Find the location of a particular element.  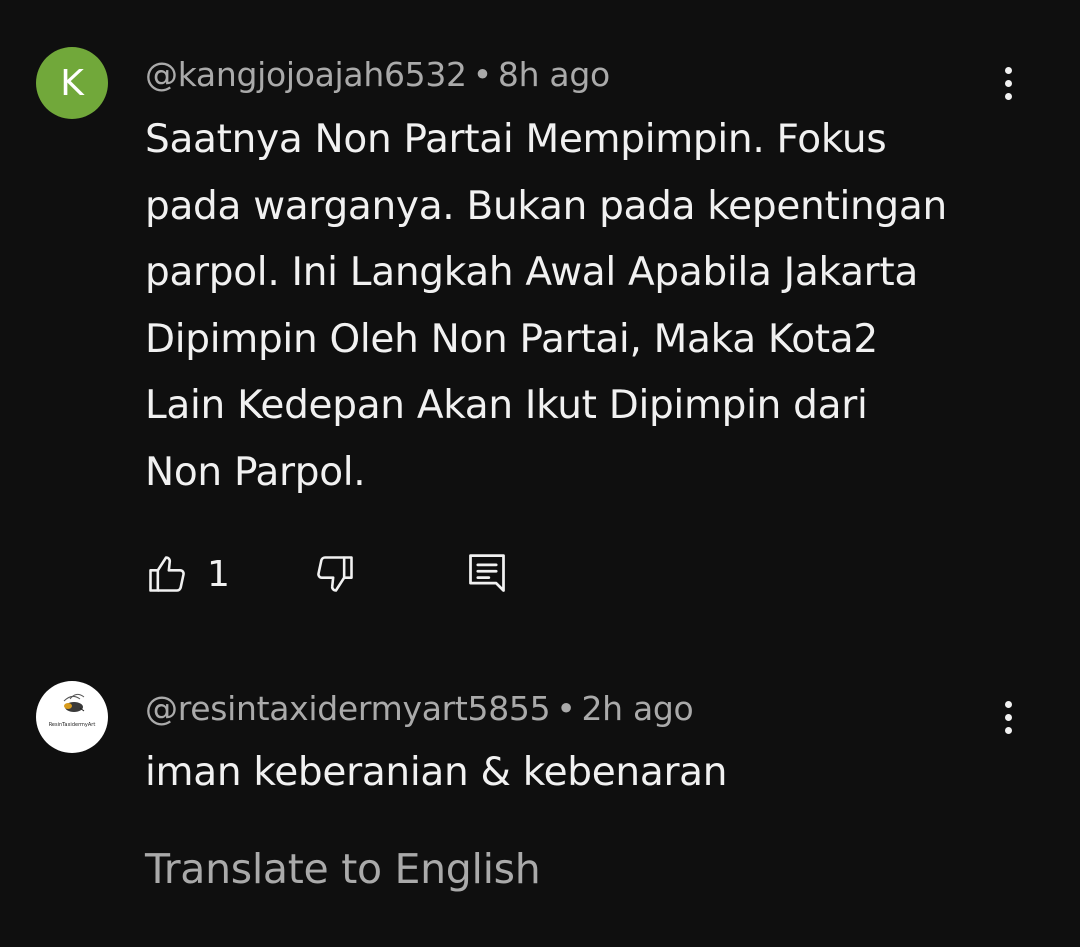

comment-time: 2h ago is located at coordinates (637, 708).